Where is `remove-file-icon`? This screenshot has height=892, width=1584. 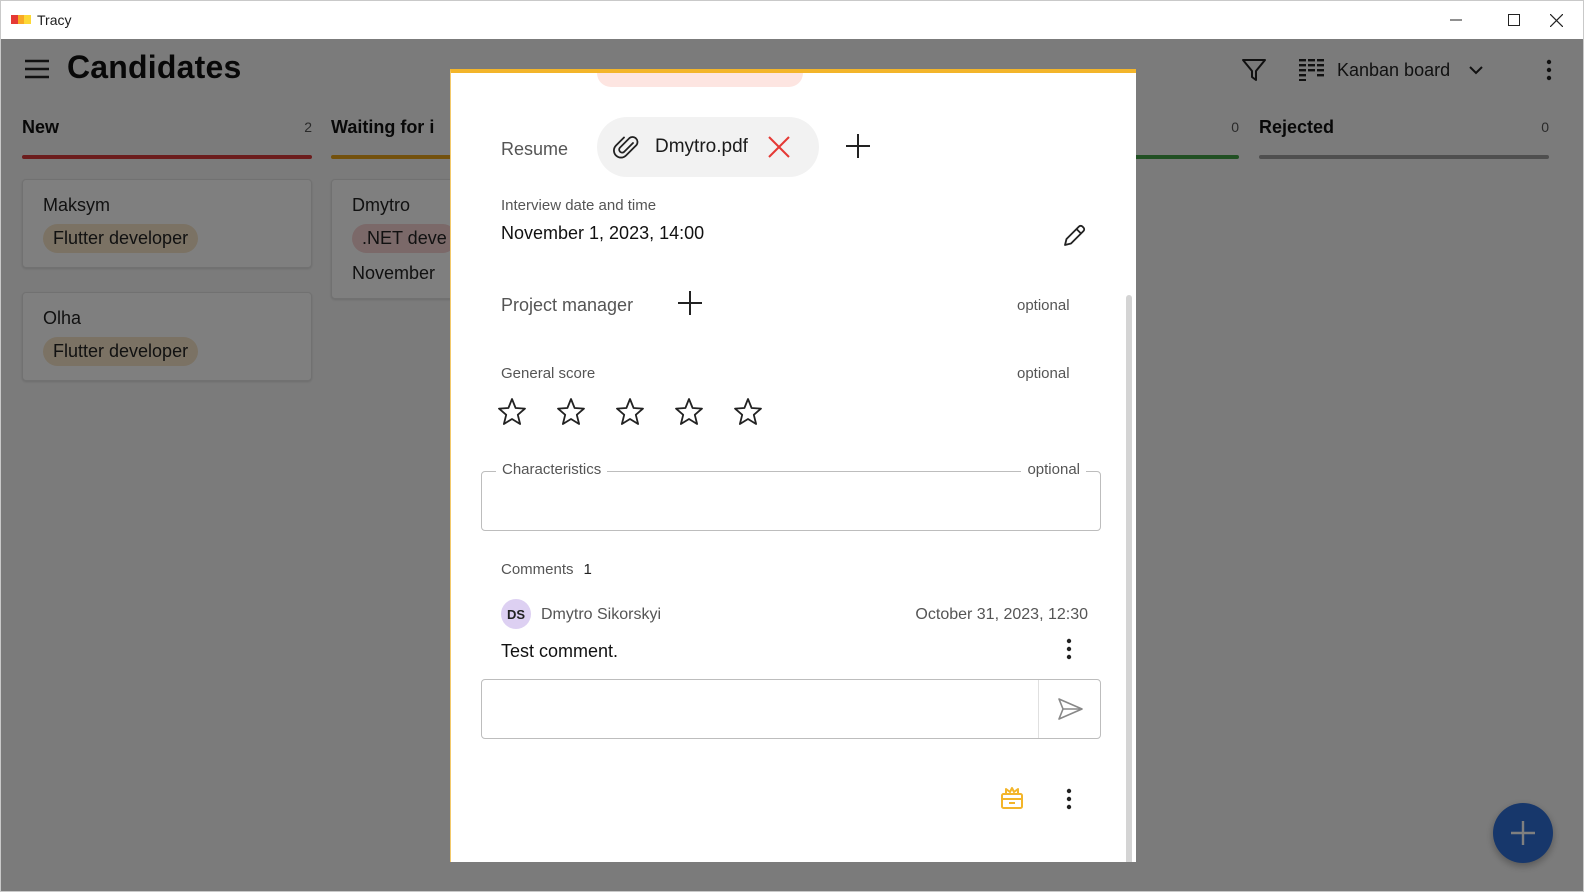
remove-file-icon is located at coordinates (779, 147).